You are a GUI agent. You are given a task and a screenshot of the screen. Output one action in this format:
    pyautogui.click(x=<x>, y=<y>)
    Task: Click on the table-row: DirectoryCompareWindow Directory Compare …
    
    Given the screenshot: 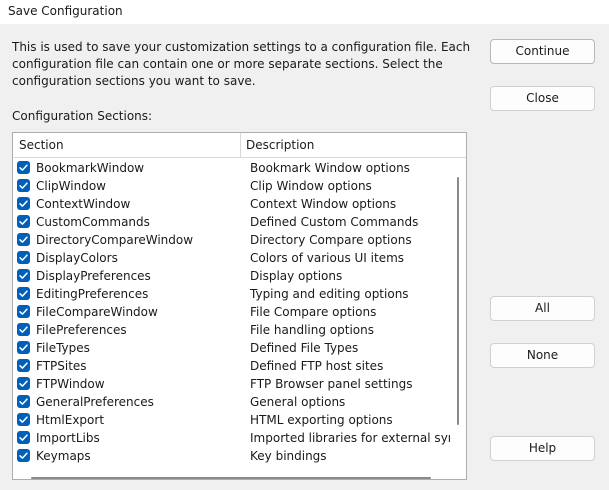 What is the action you would take?
    pyautogui.click(x=233, y=240)
    